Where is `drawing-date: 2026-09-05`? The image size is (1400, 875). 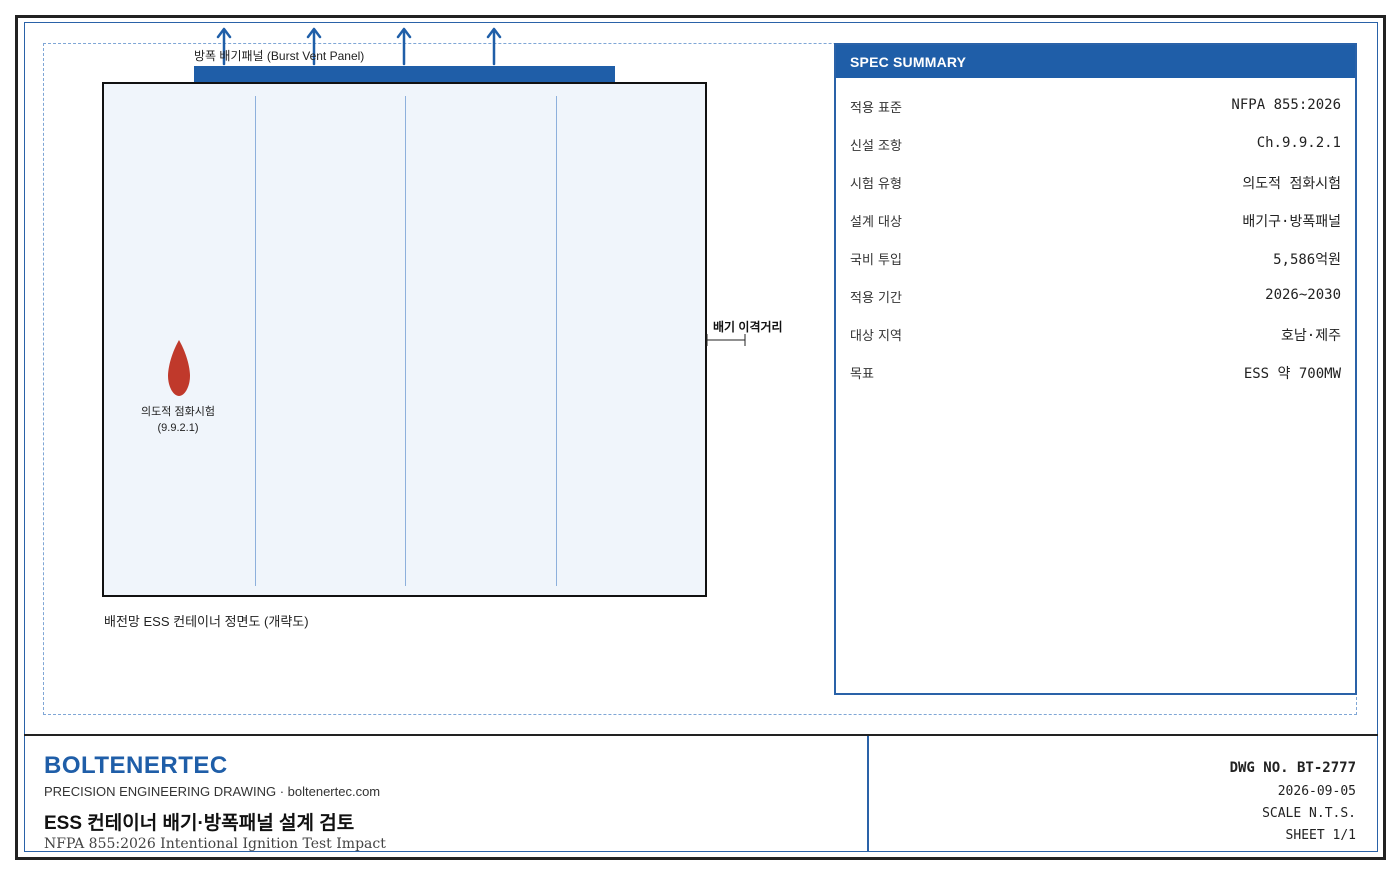 drawing-date: 2026-09-05 is located at coordinates (1316, 791).